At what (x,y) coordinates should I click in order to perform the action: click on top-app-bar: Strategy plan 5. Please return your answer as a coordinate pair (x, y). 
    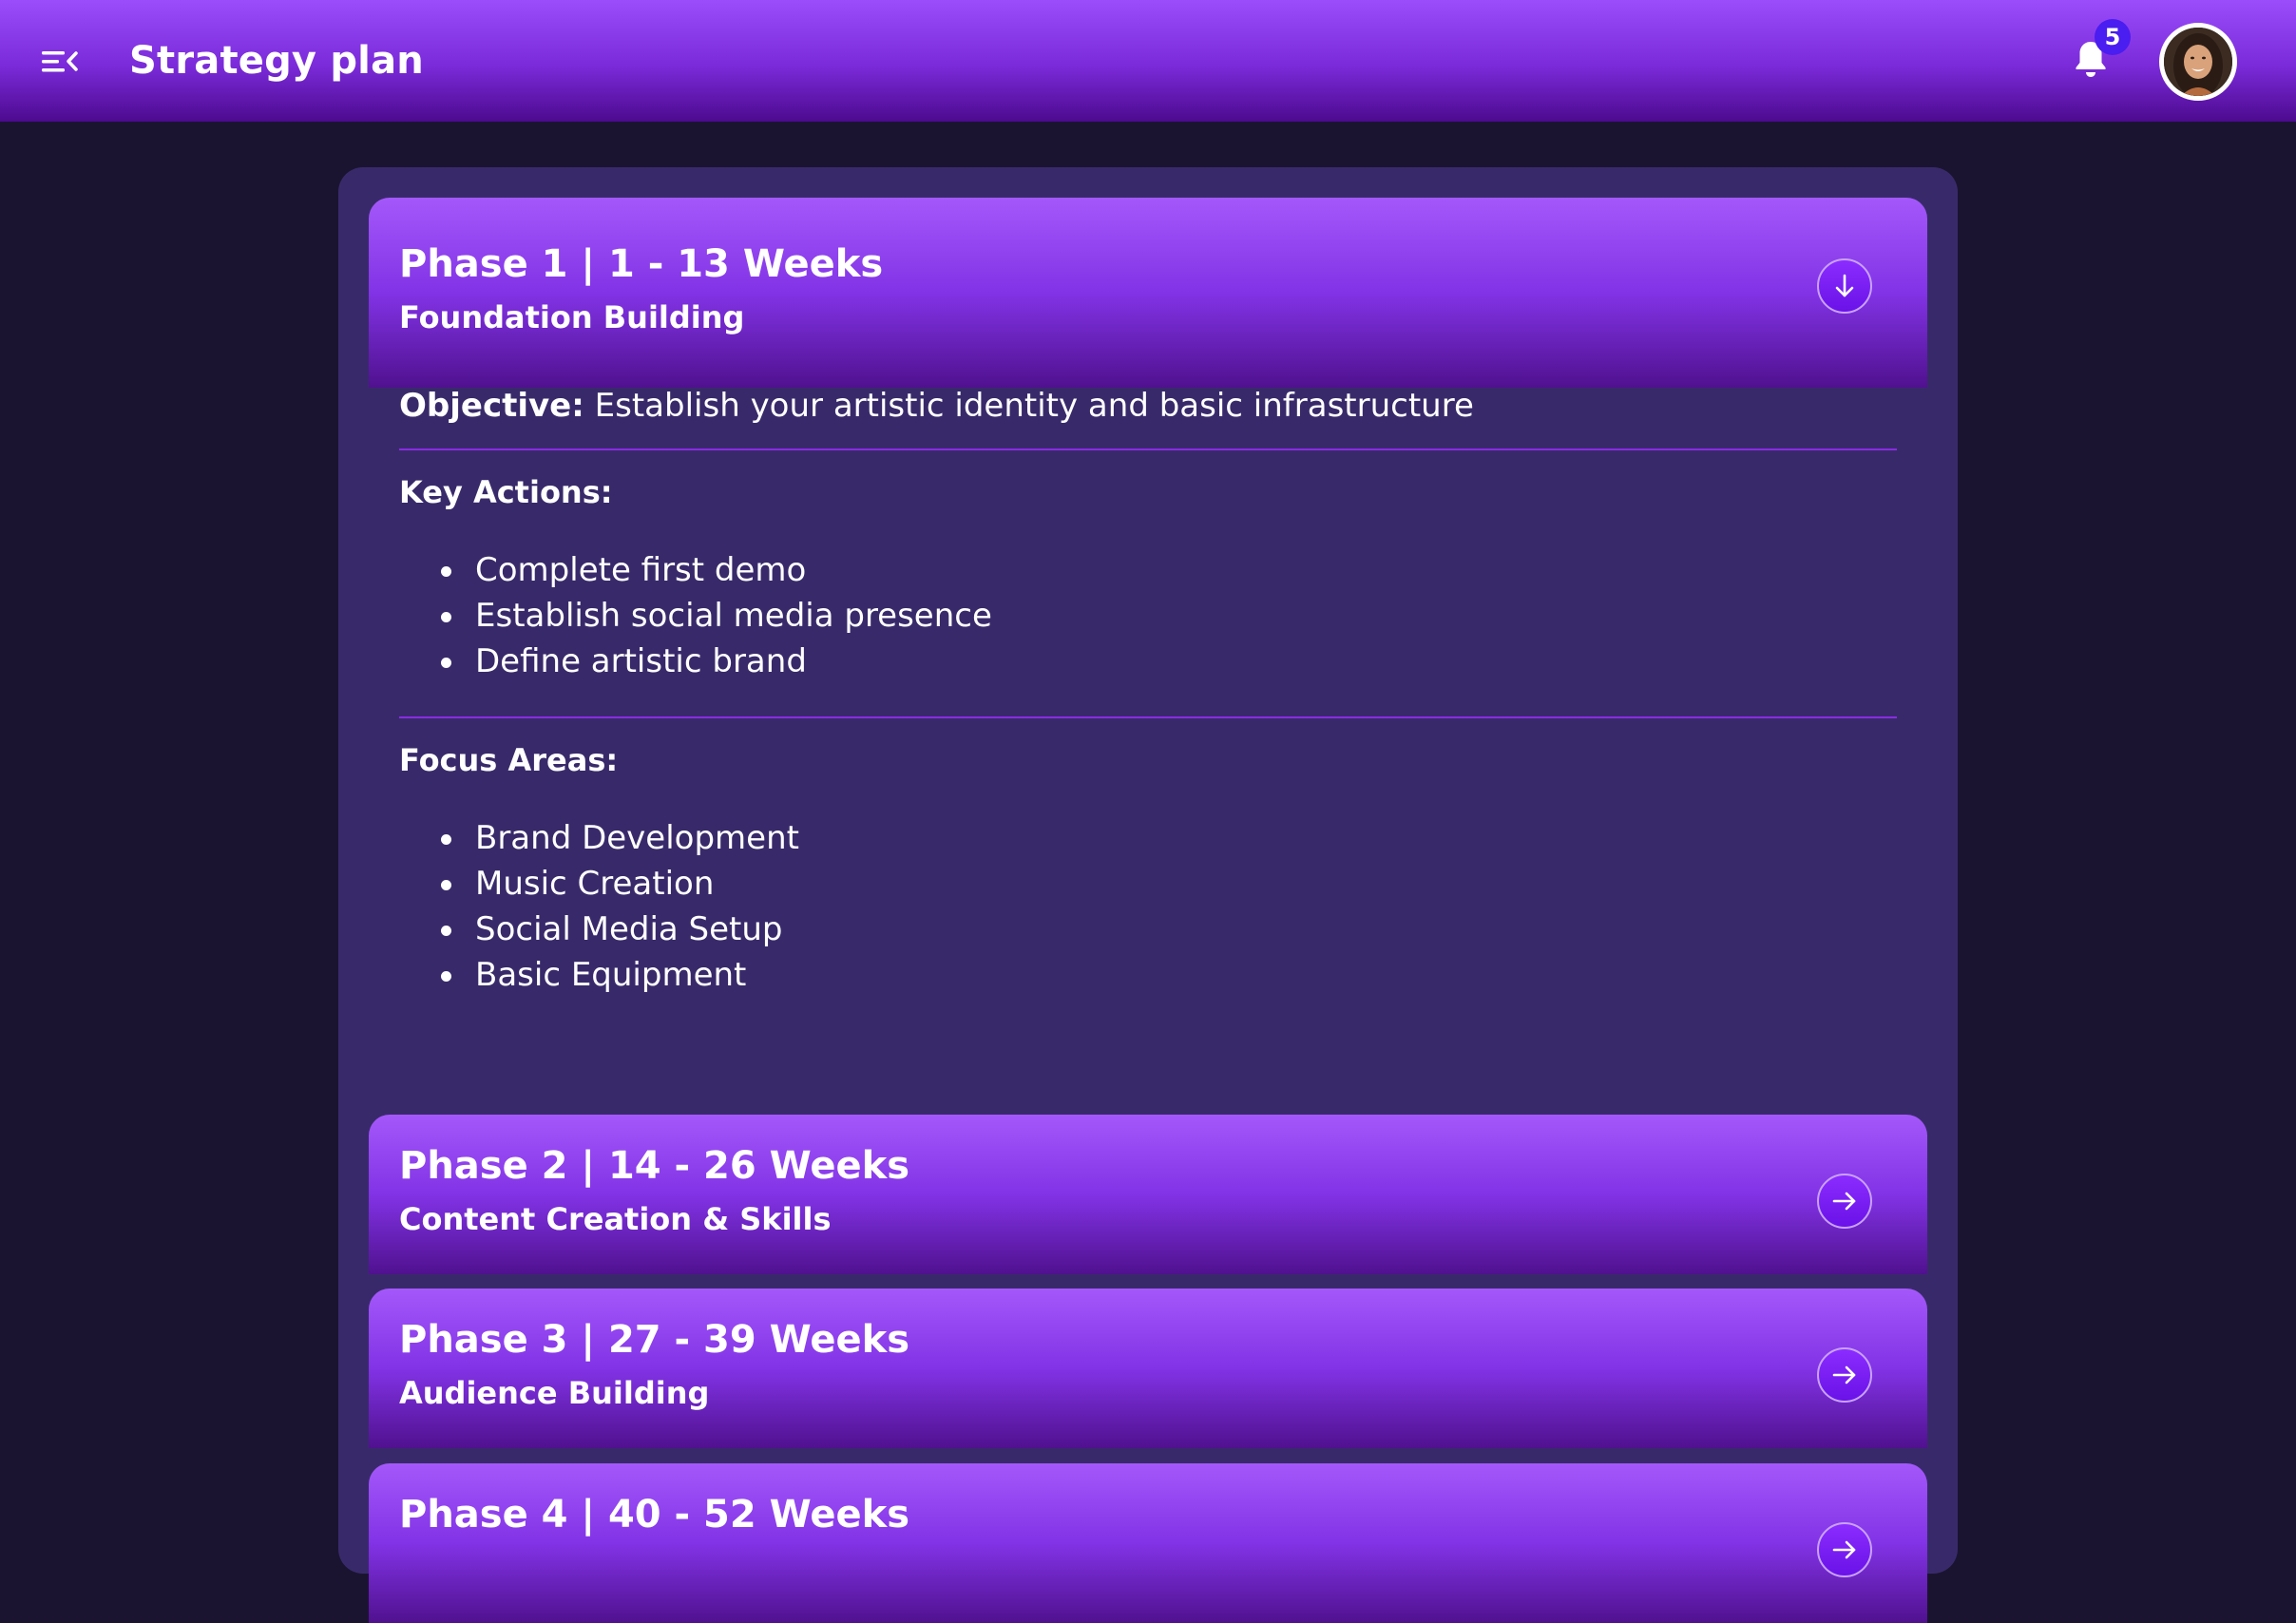
    Looking at the image, I should click on (1148, 61).